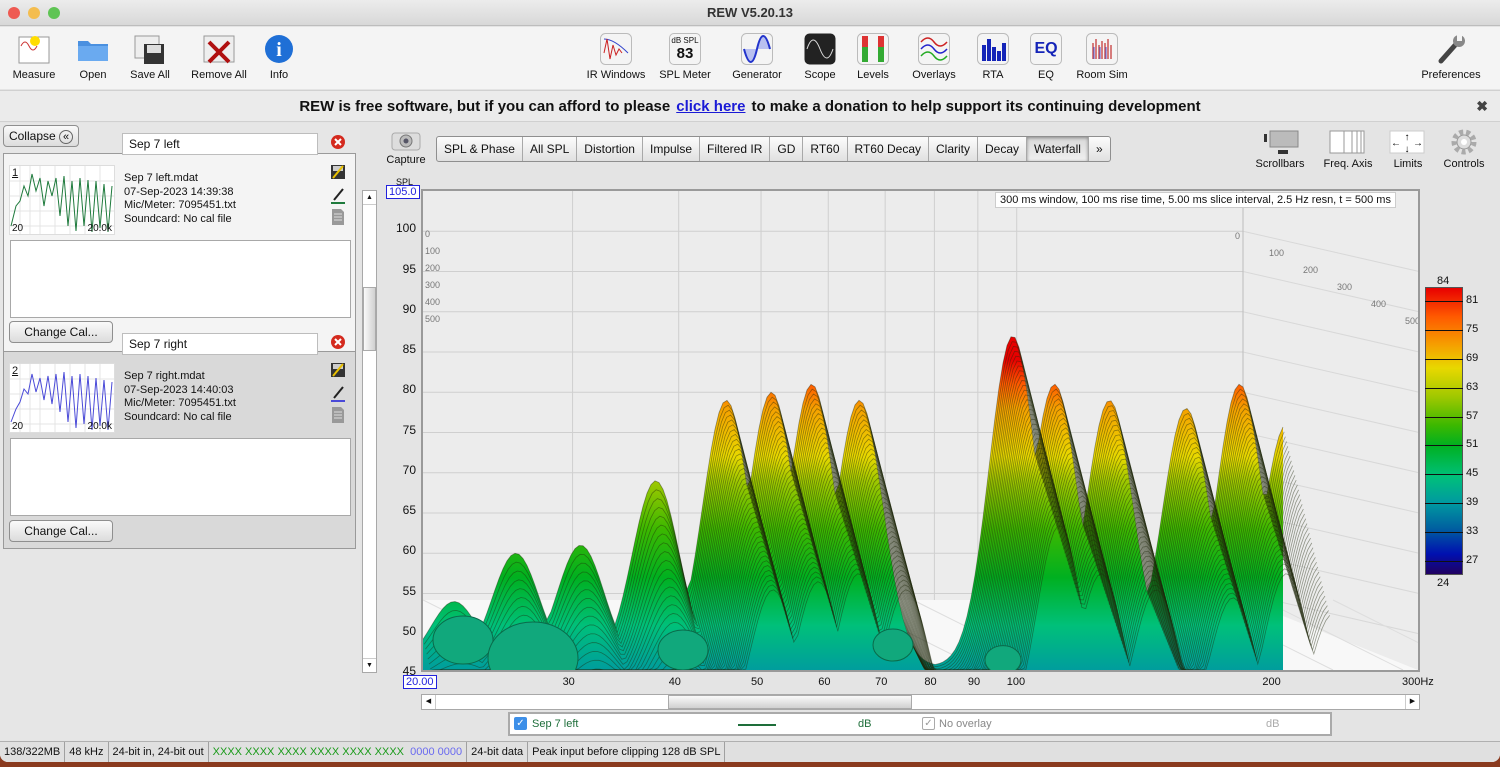 The image size is (1500, 767). Describe the element at coordinates (41, 136) in the screenshot. I see `collapse-button: Collapse «` at that location.